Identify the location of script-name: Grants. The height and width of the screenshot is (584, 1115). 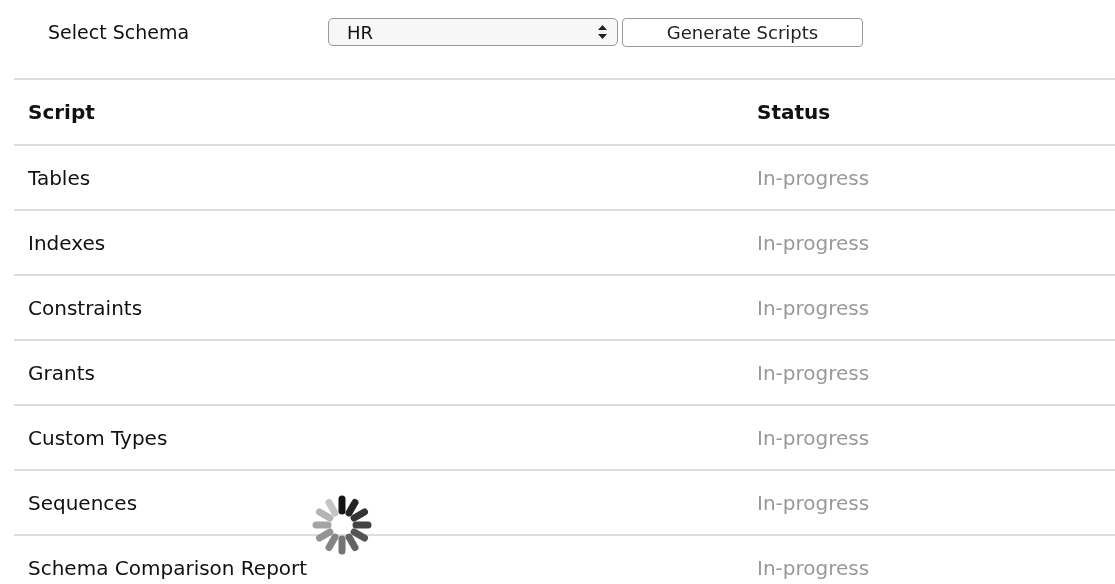
(61, 372).